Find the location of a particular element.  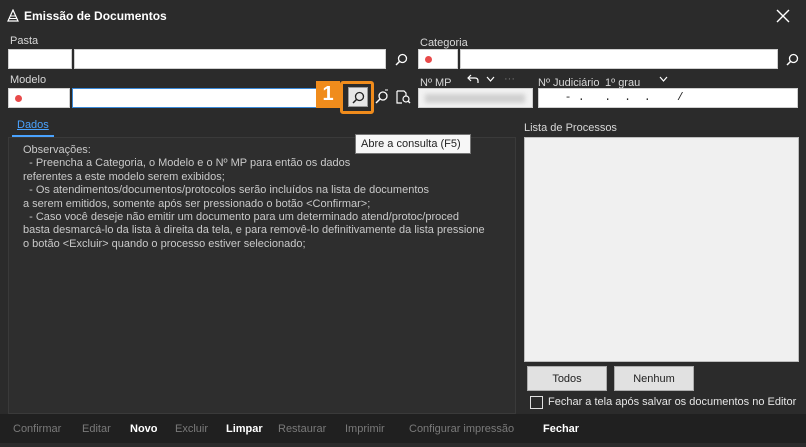

todos-button: Todos is located at coordinates (567, 378).